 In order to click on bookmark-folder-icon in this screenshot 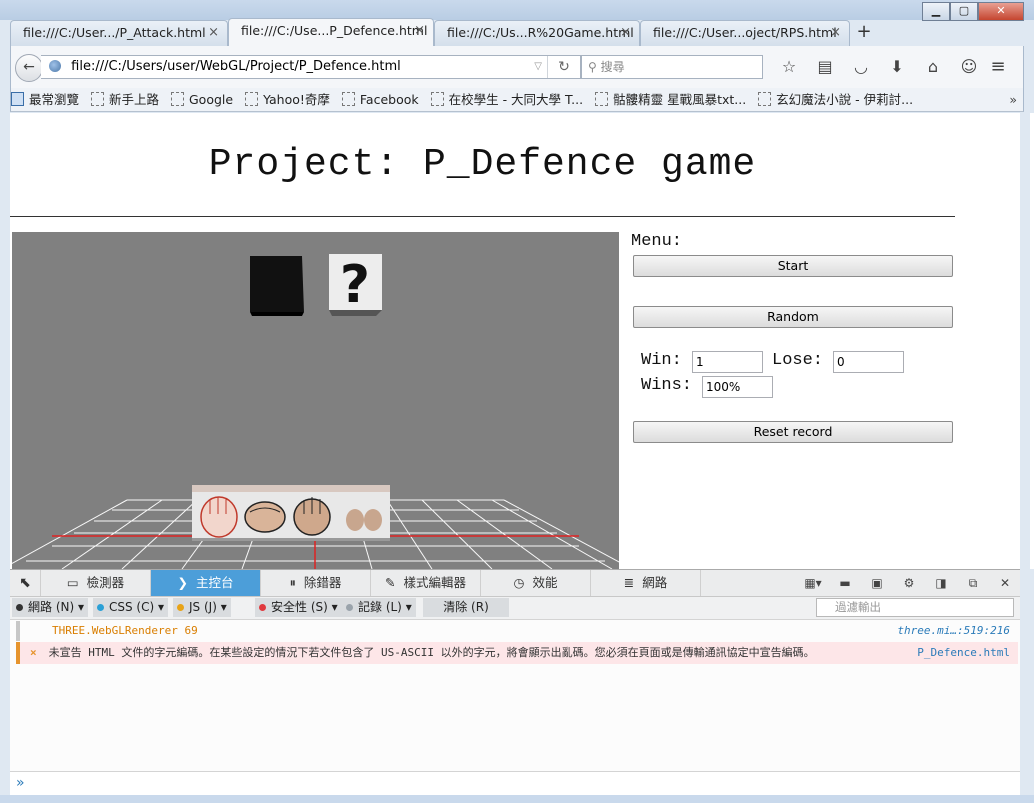, I will do `click(17, 99)`.